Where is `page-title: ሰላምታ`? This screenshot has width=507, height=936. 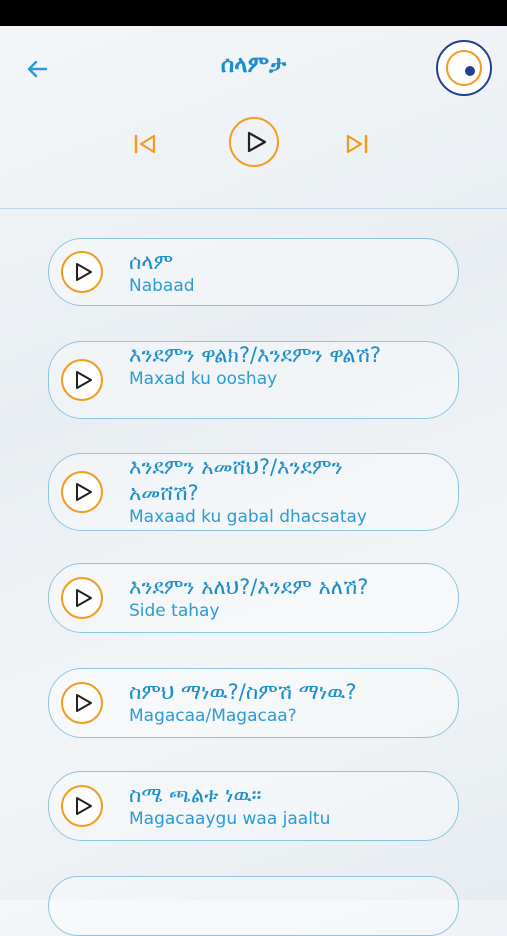
page-title: ሰላምታ is located at coordinates (253, 65).